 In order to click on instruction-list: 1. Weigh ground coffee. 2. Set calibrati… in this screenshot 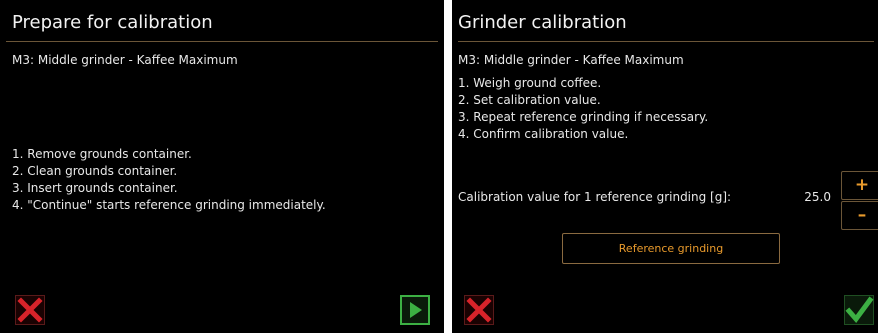, I will do `click(583, 109)`.